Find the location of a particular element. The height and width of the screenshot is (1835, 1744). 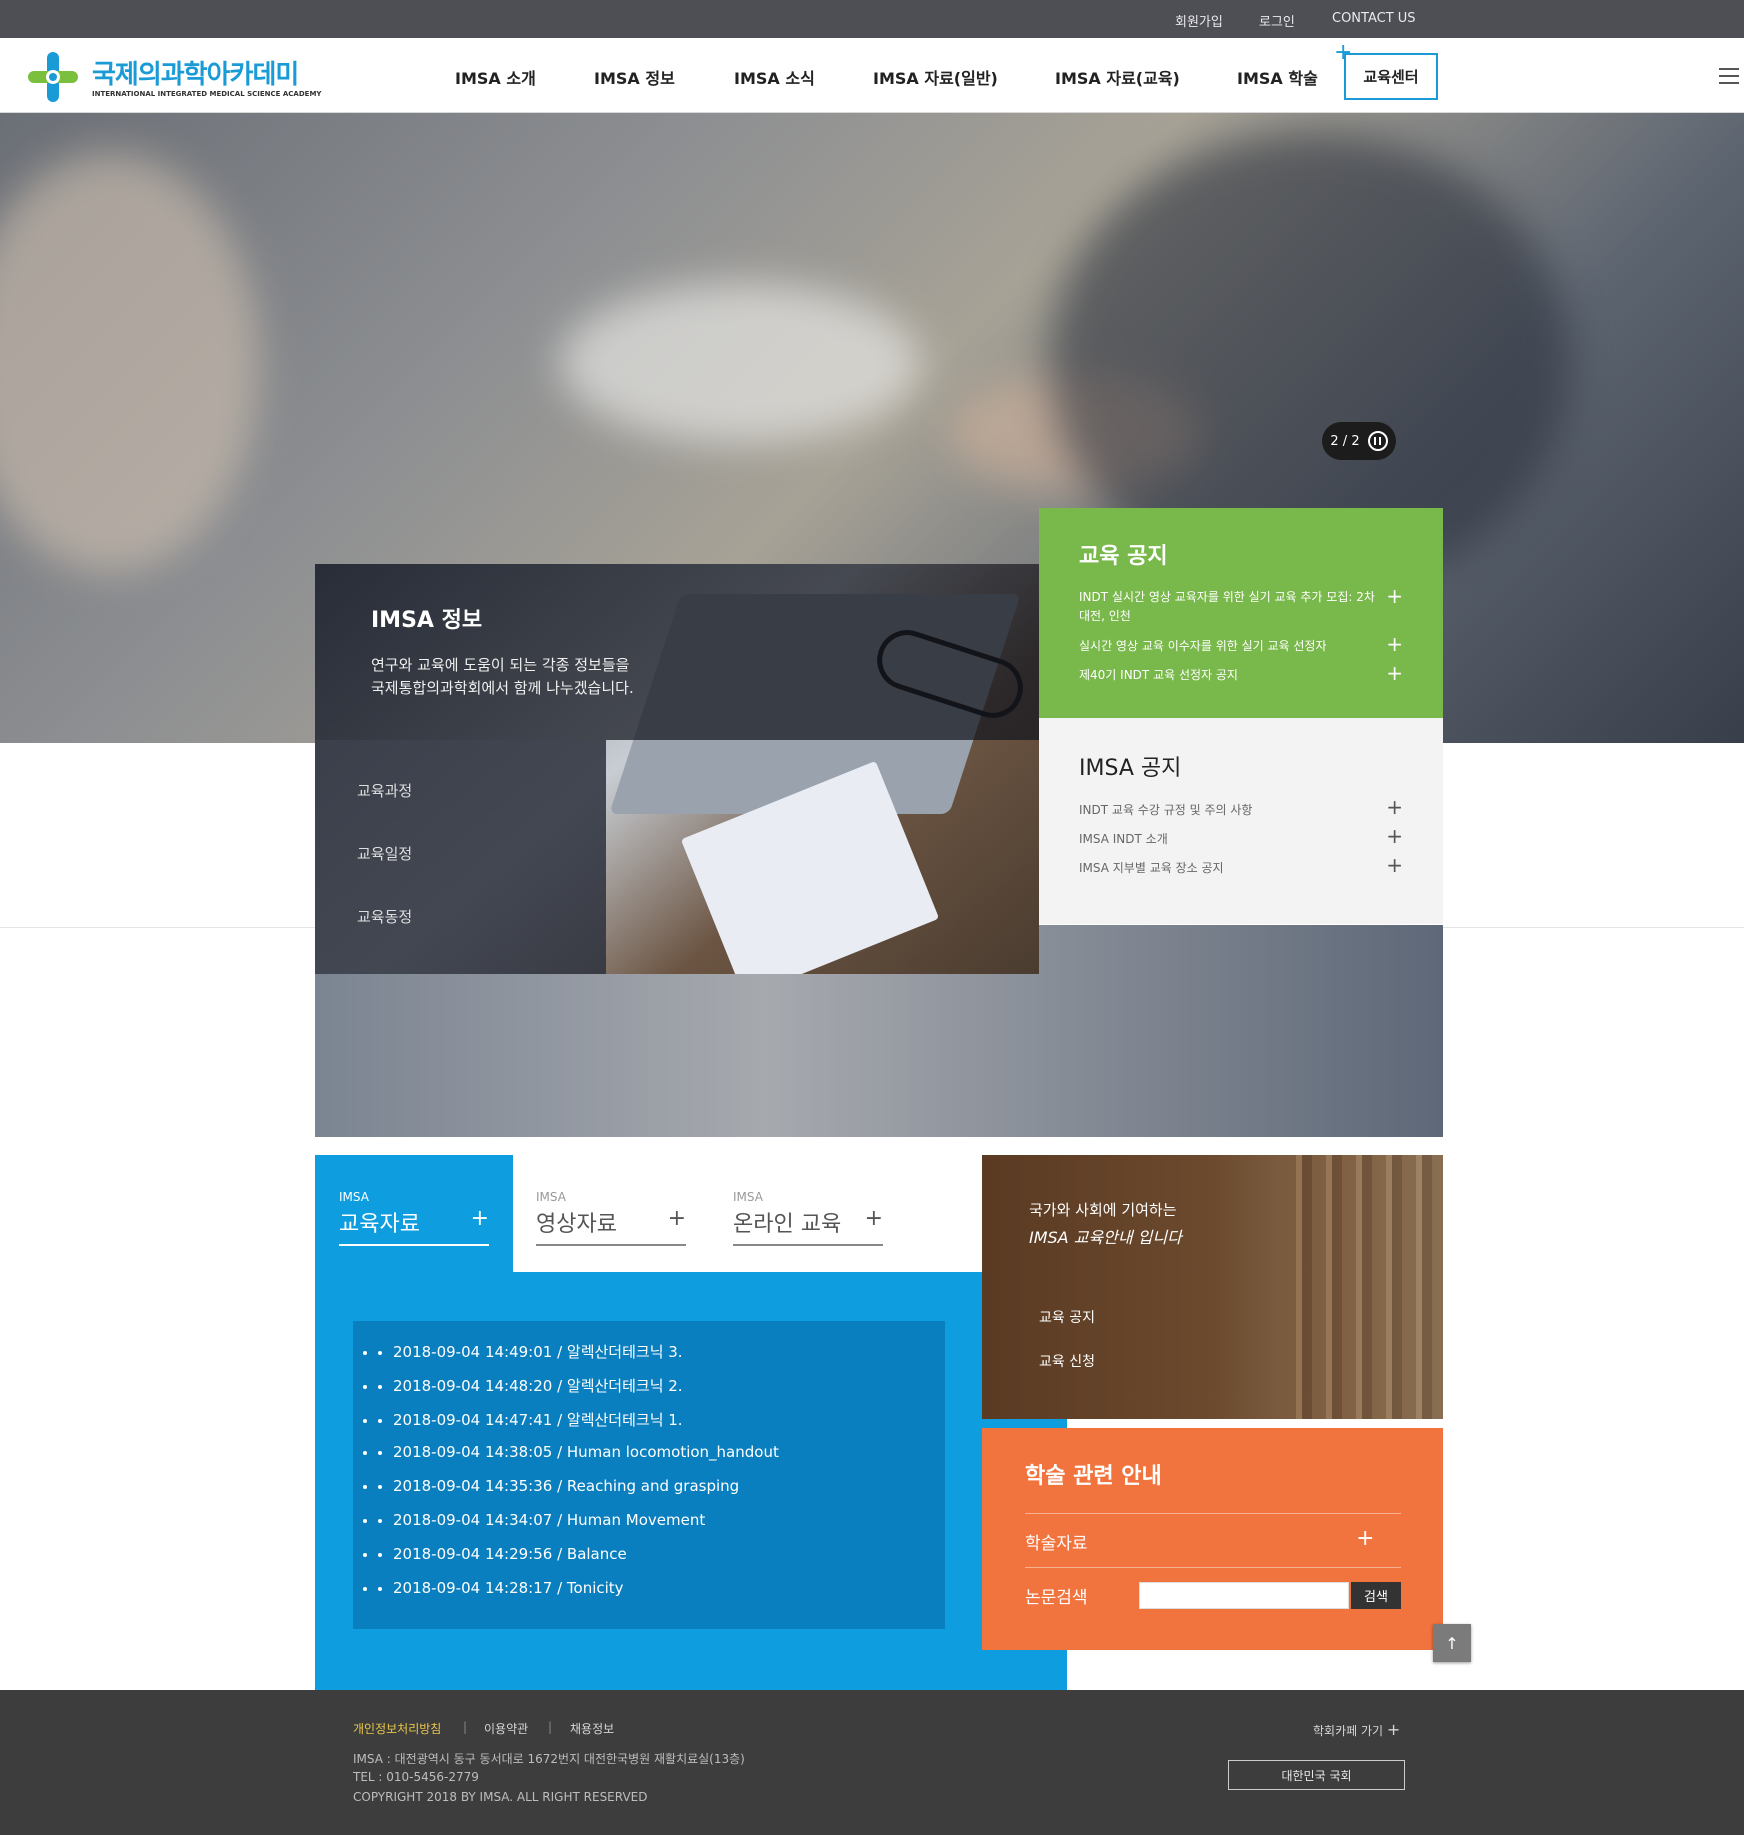

menu-item-schedule: 교육일정 is located at coordinates (384, 853).